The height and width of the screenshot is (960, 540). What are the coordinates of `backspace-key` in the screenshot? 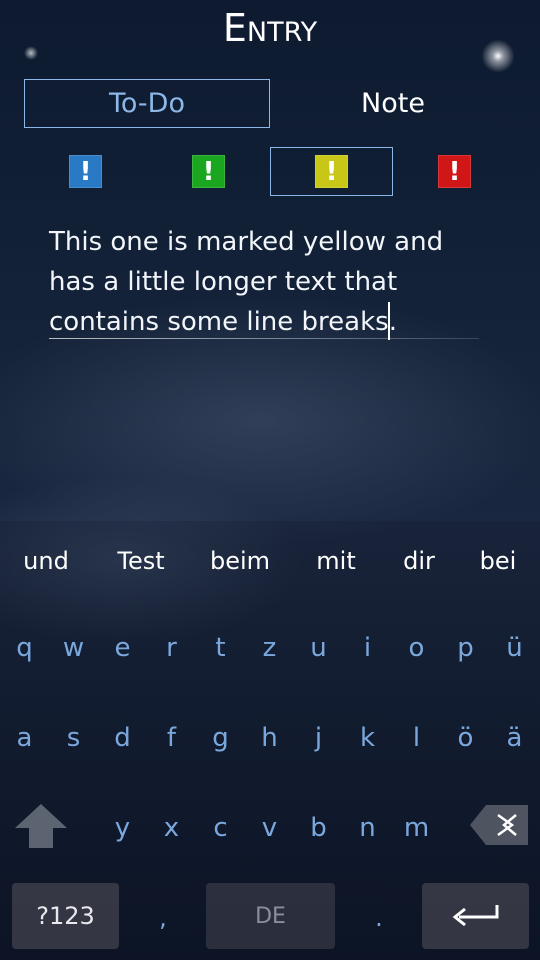 It's located at (499, 825).